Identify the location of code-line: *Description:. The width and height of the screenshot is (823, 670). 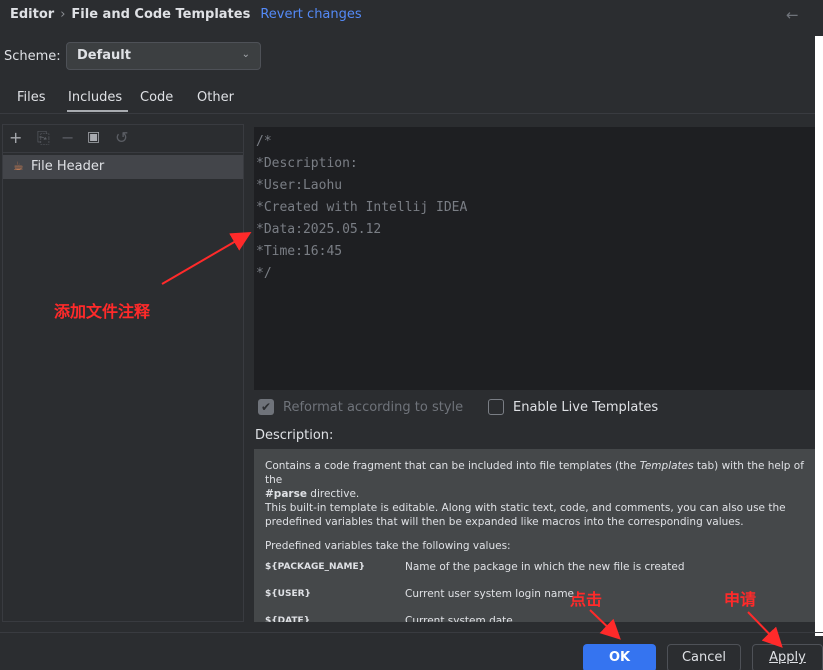
(307, 163).